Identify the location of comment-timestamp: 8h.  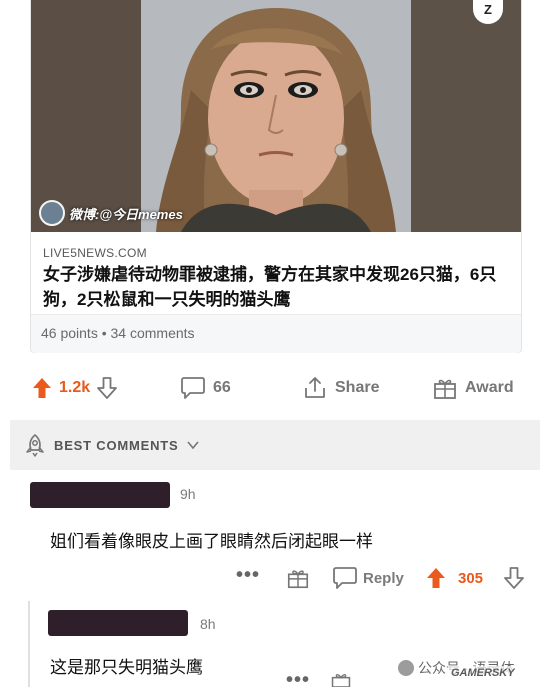
(208, 624).